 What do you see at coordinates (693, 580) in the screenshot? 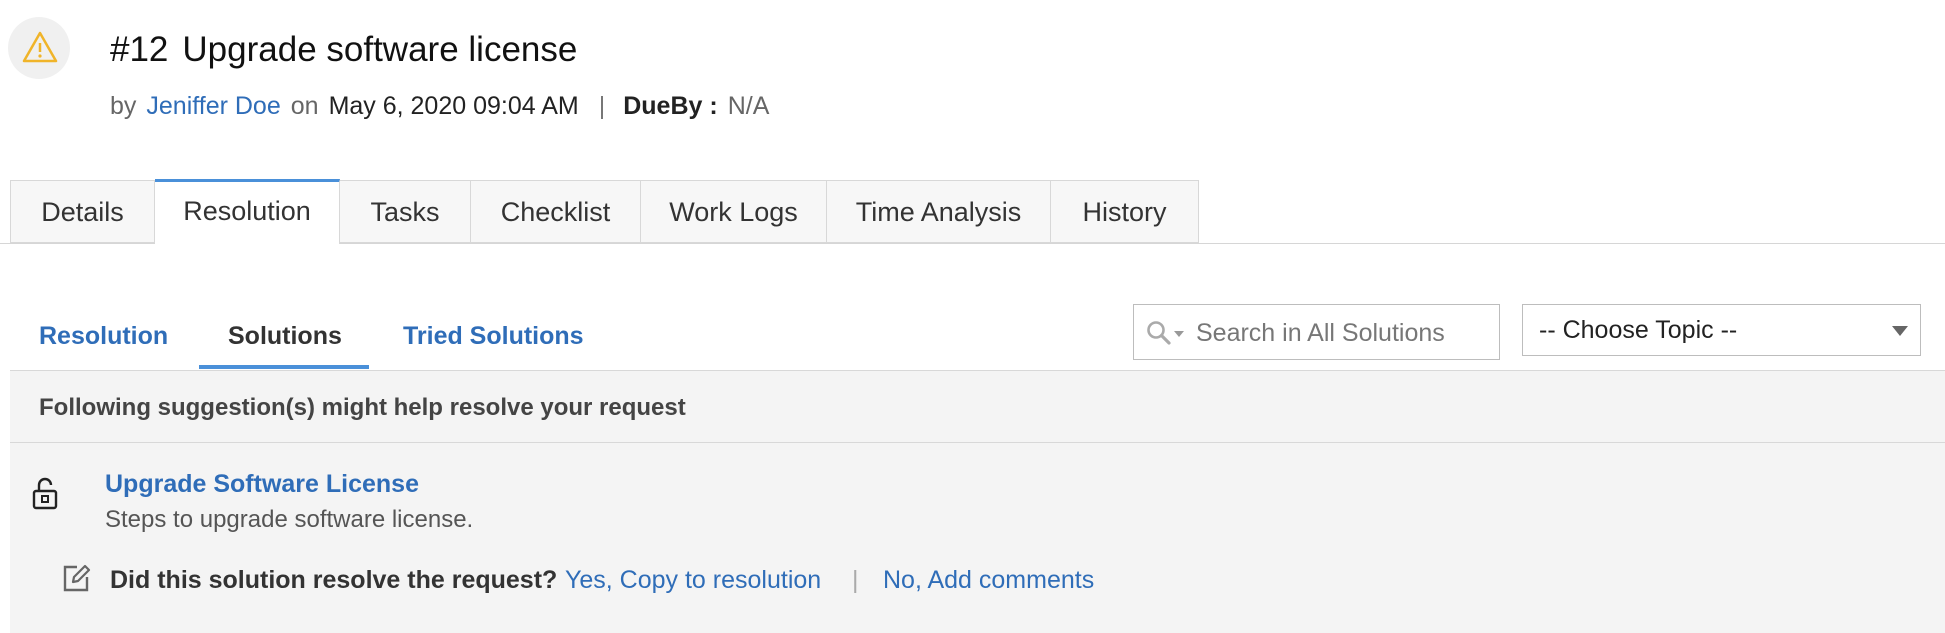
I see `yes-copy-to-resolution-link: Yes, Copy to resolution` at bounding box center [693, 580].